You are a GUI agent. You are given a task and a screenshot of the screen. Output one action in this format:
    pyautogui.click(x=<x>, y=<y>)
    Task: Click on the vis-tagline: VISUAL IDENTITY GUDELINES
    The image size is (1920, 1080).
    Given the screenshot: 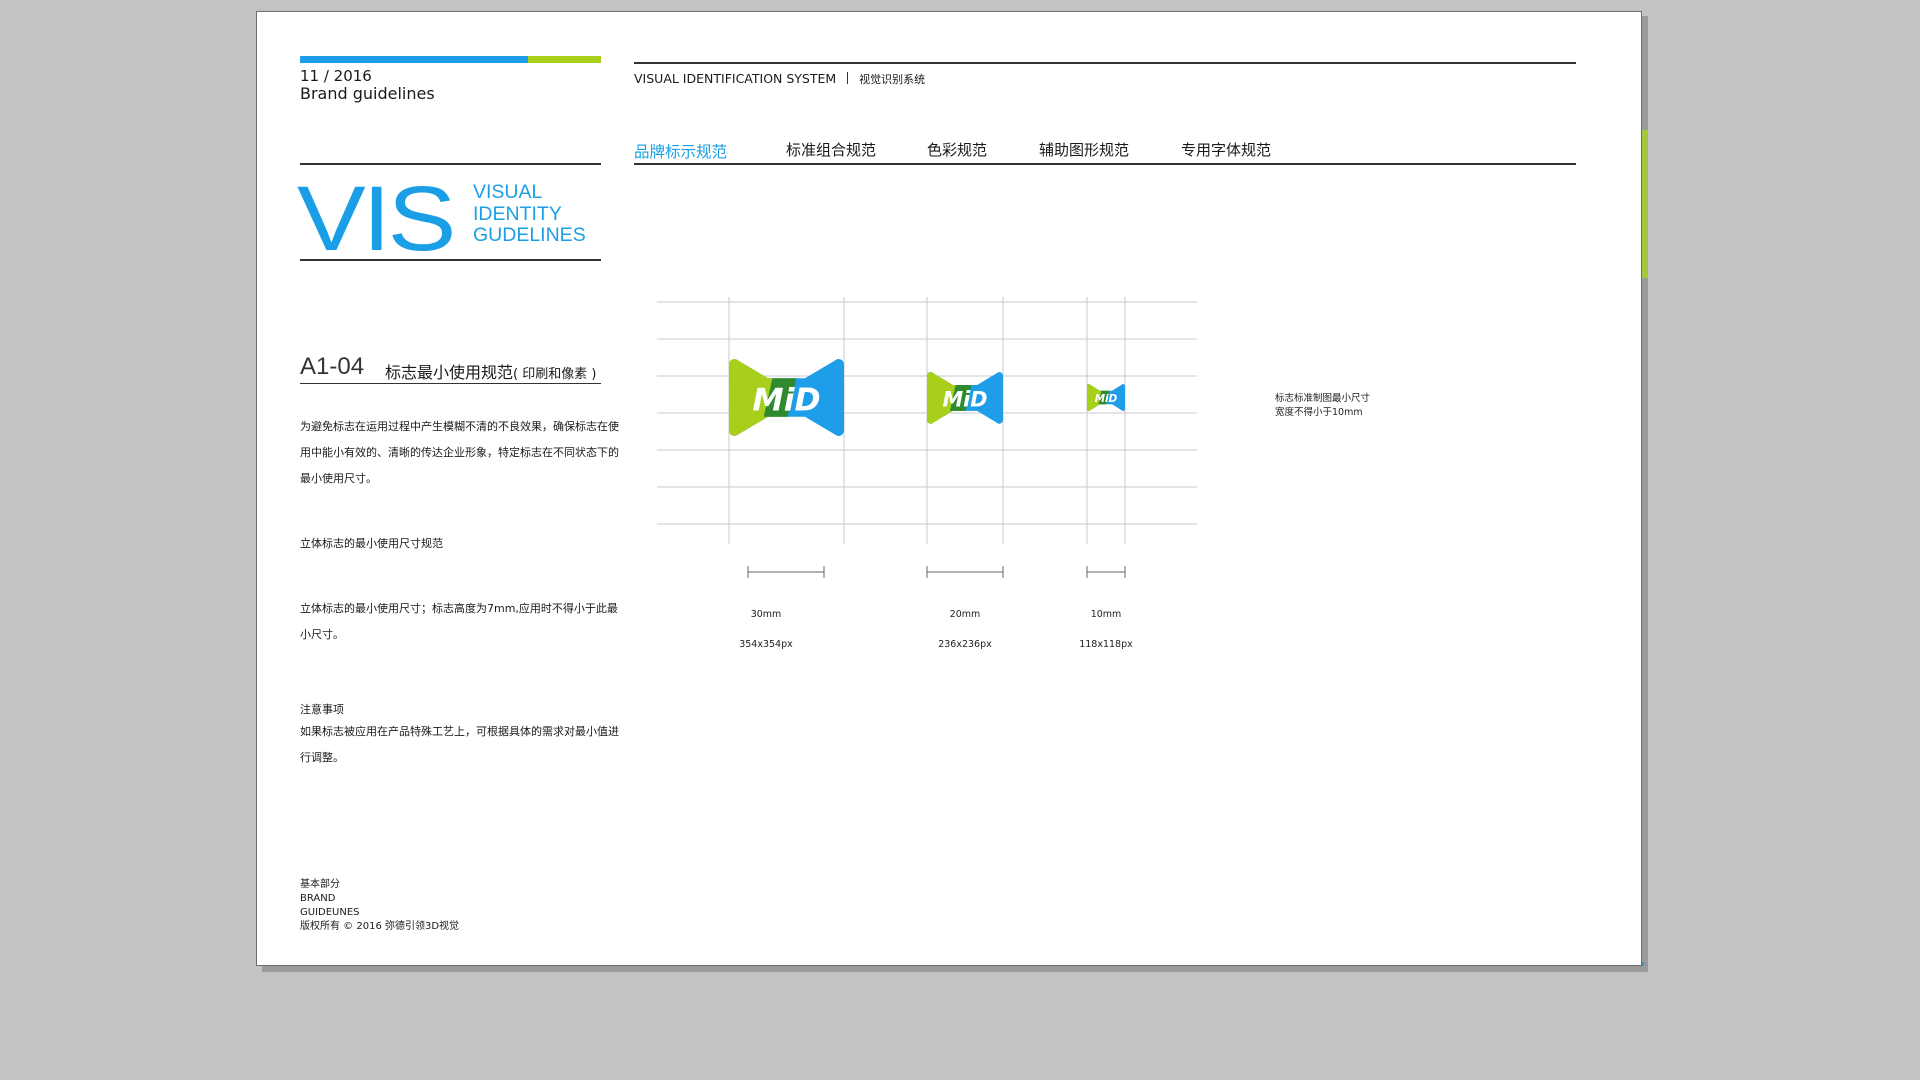 What is the action you would take?
    pyautogui.click(x=529, y=214)
    